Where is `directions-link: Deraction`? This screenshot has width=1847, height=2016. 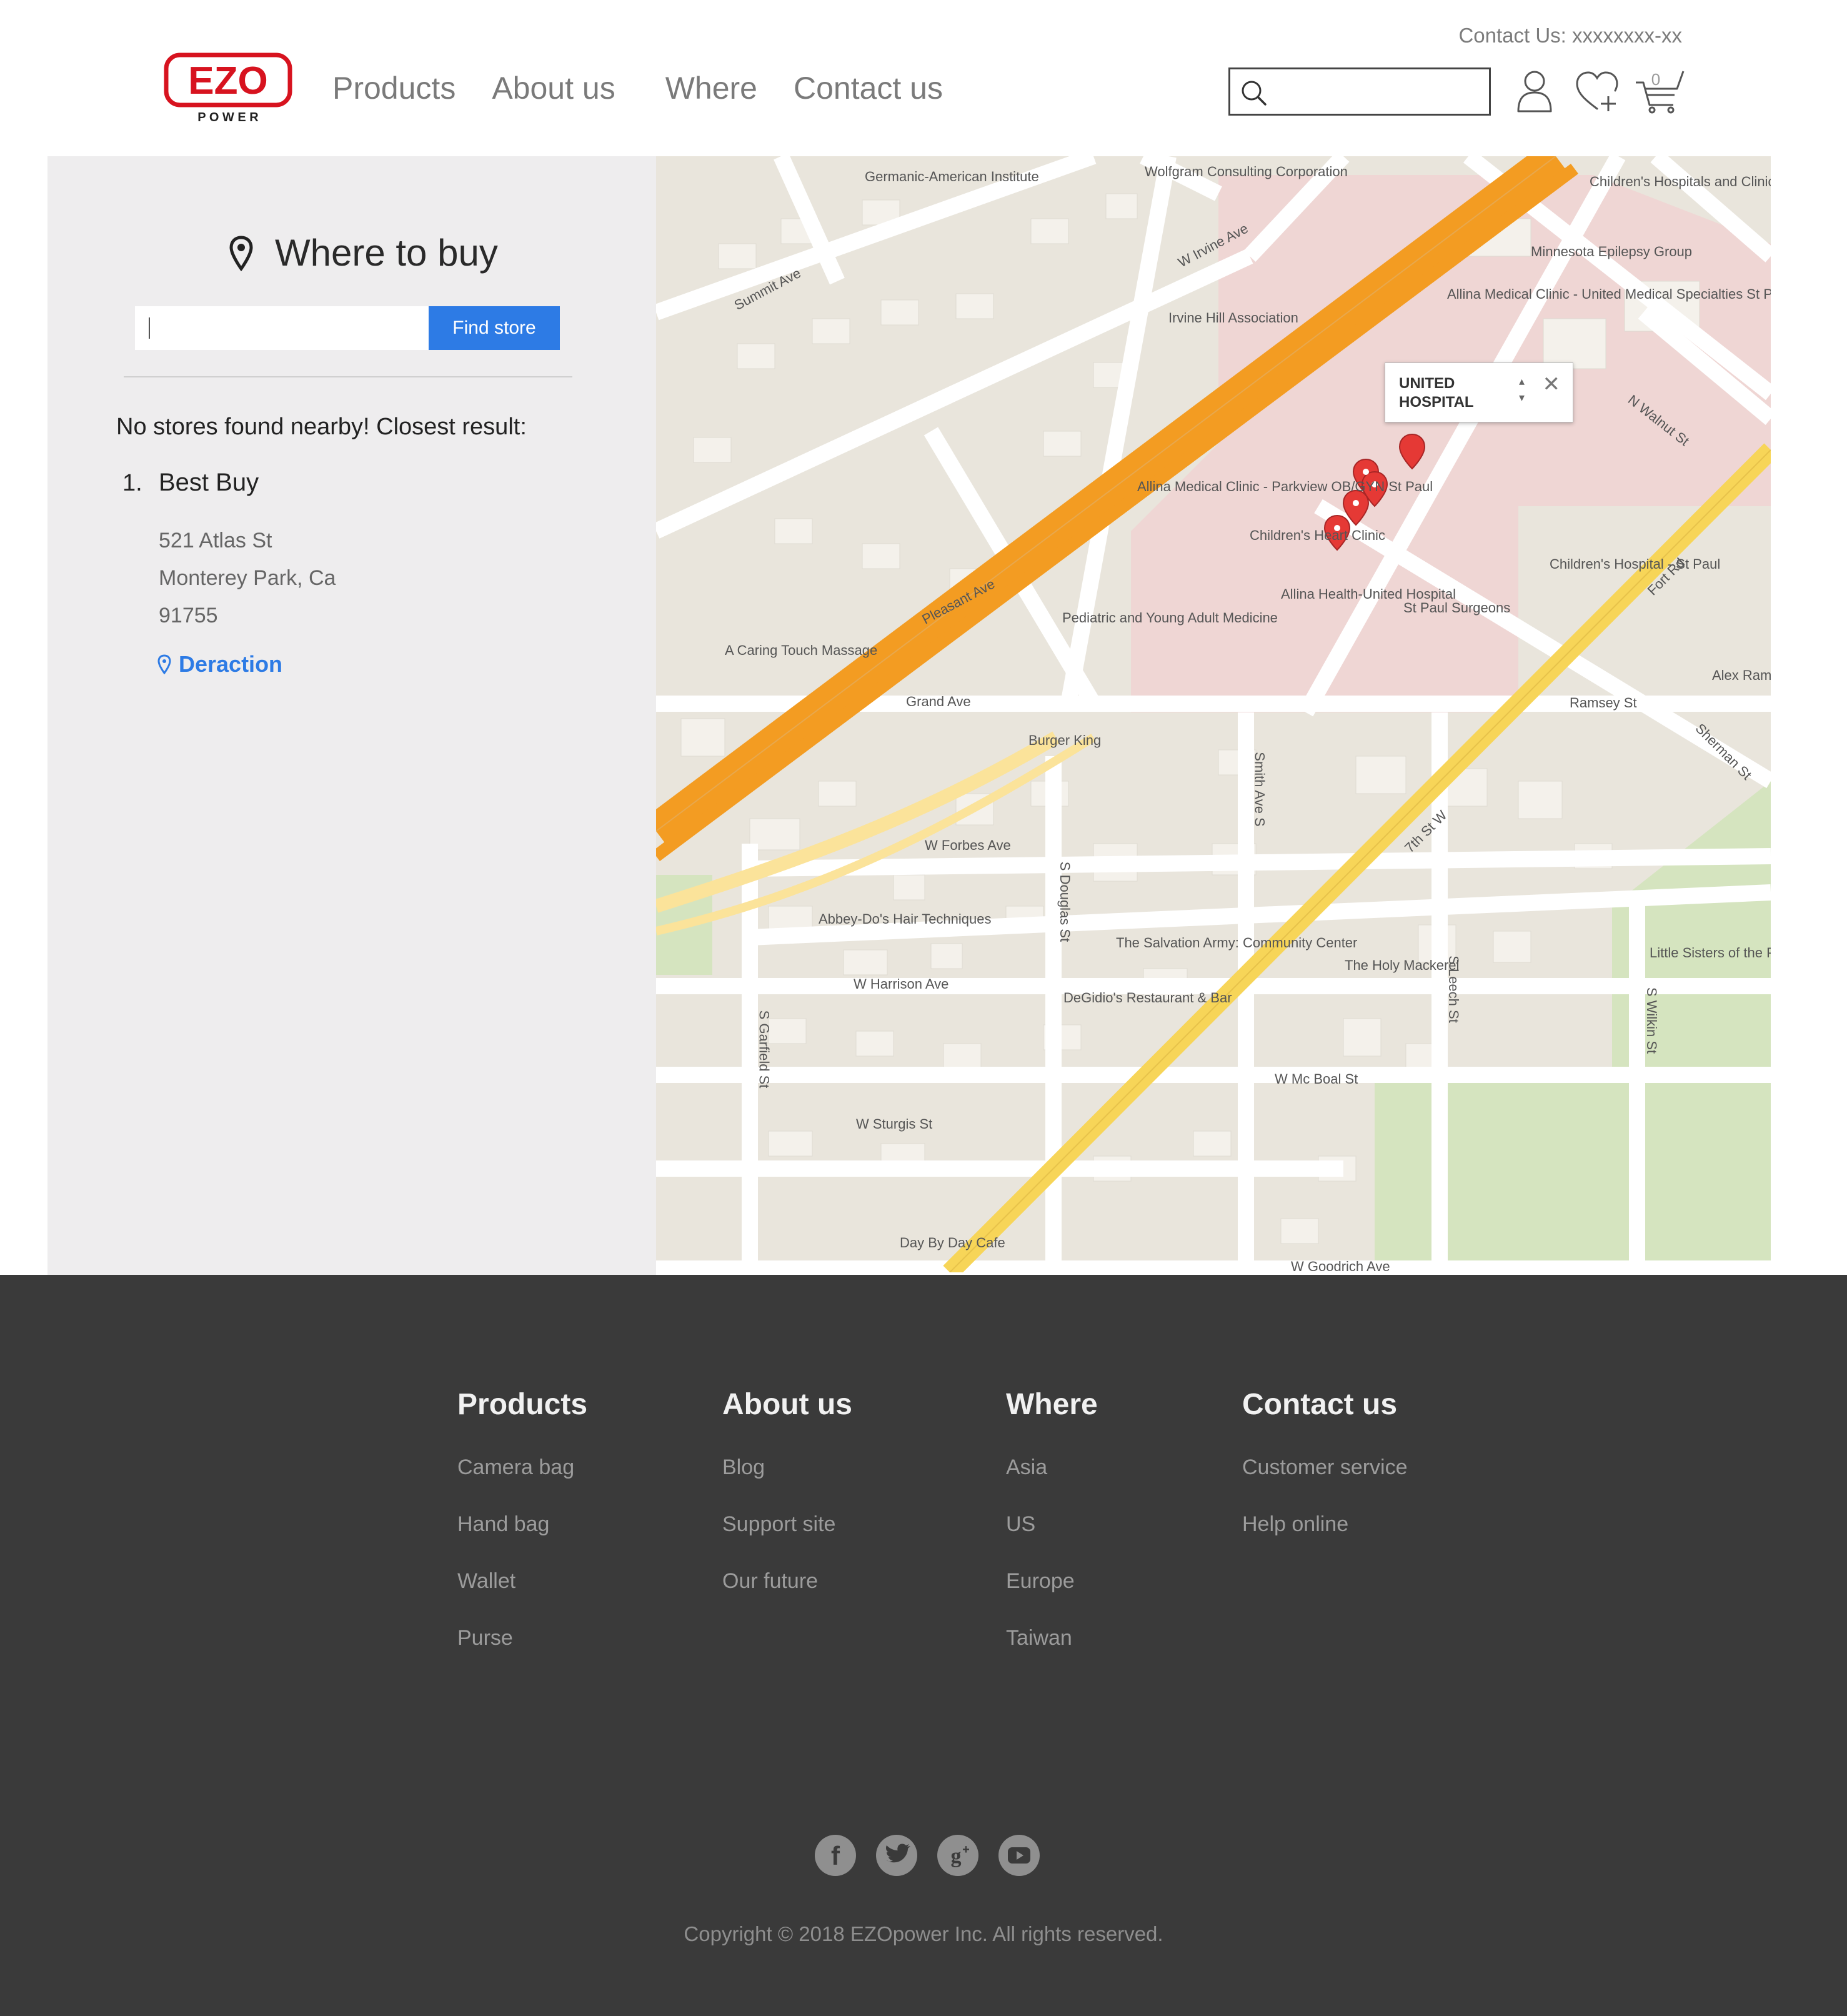 directions-link: Deraction is located at coordinates (219, 664).